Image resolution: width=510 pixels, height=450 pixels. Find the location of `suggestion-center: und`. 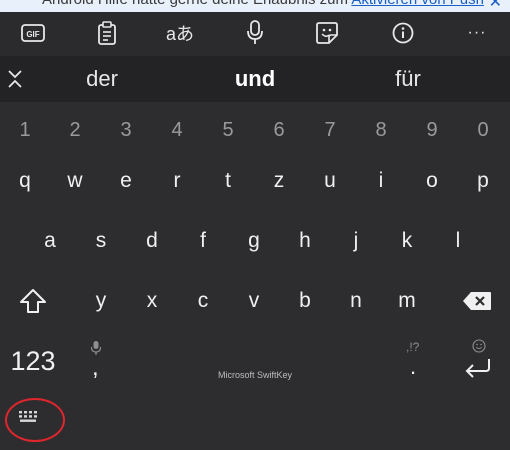

suggestion-center: und is located at coordinates (255, 79).